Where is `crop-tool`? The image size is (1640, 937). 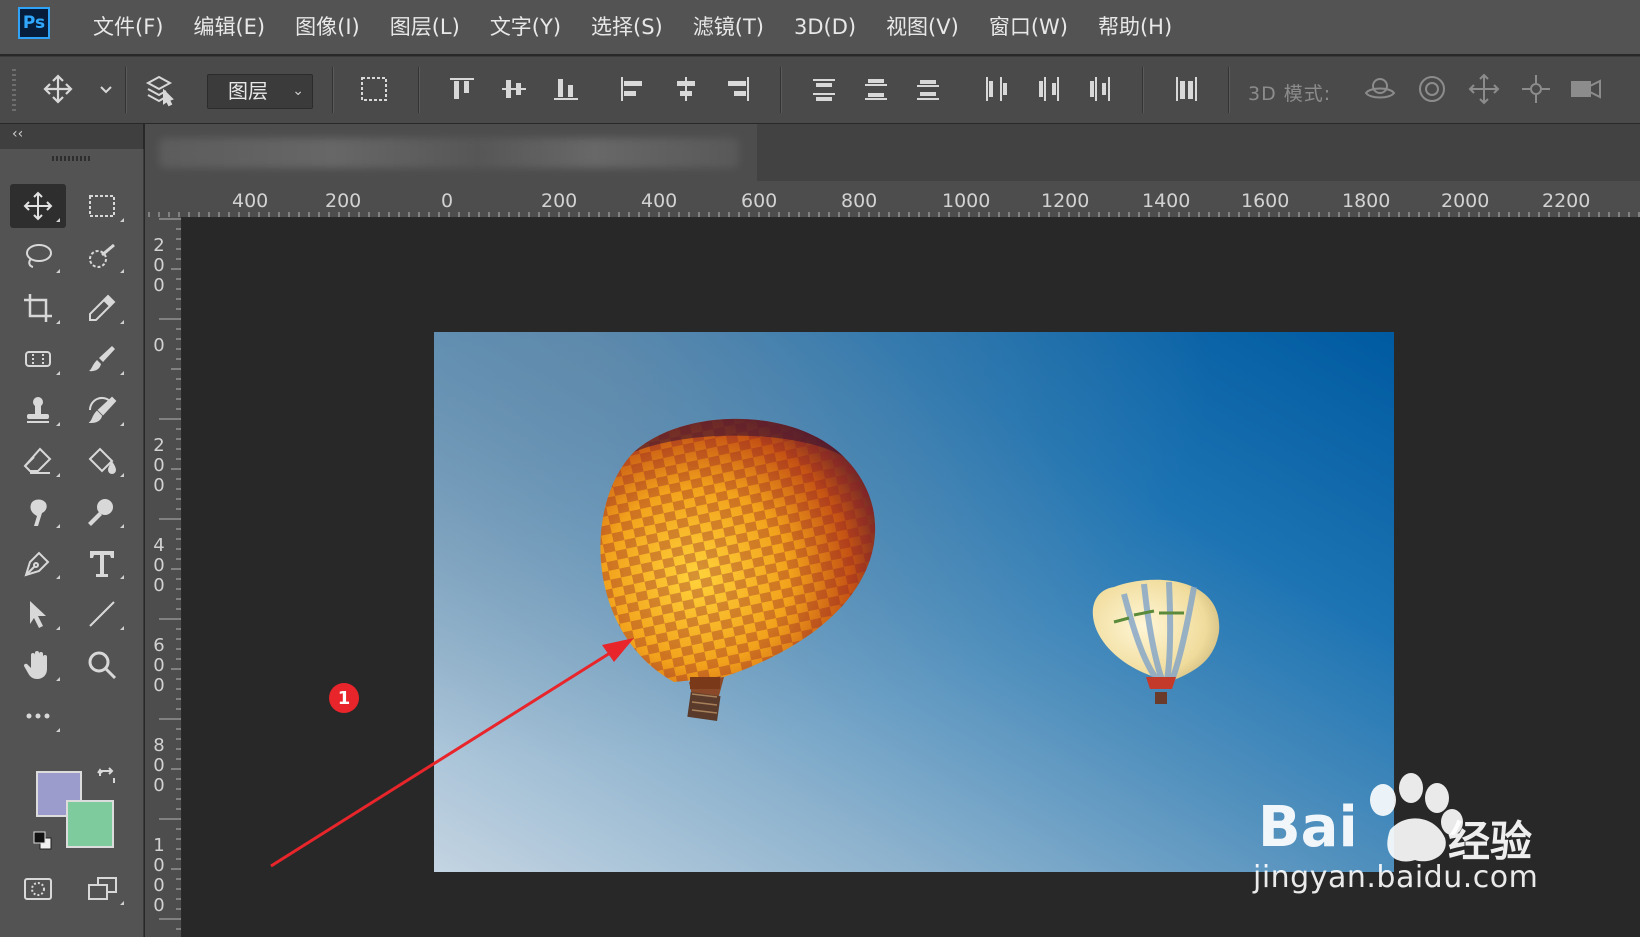
crop-tool is located at coordinates (38, 308).